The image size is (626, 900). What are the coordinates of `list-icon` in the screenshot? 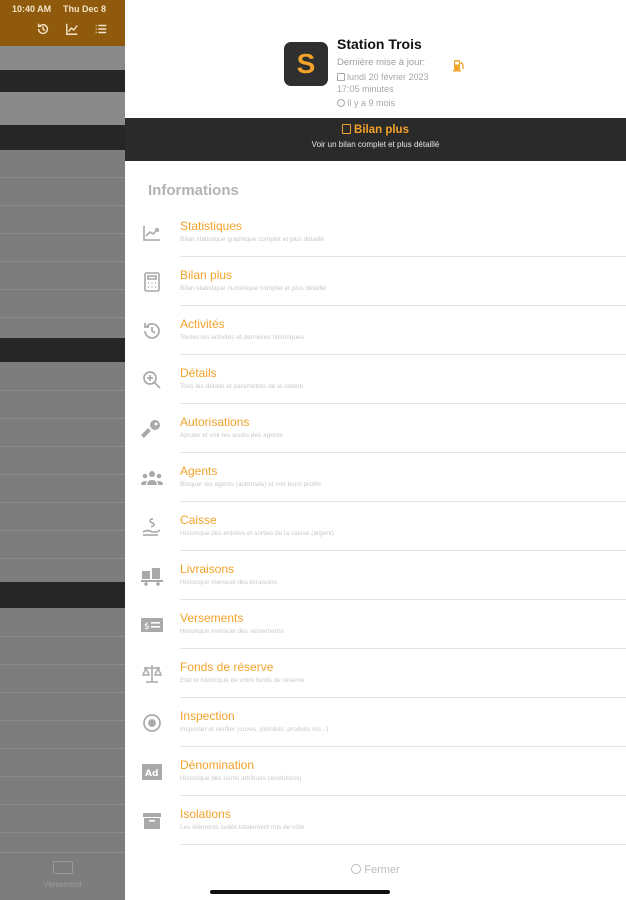 It's located at (101, 31).